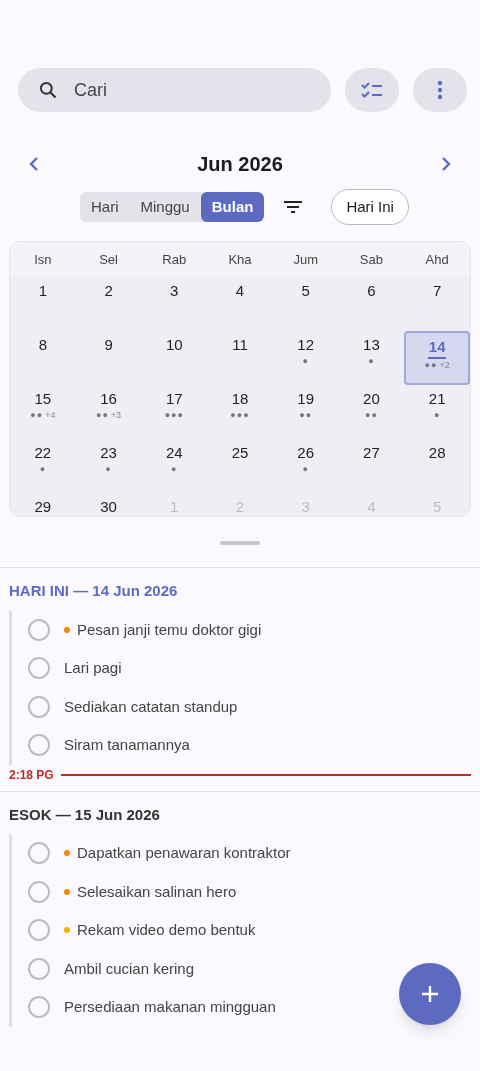  I want to click on more-icon, so click(440, 90).